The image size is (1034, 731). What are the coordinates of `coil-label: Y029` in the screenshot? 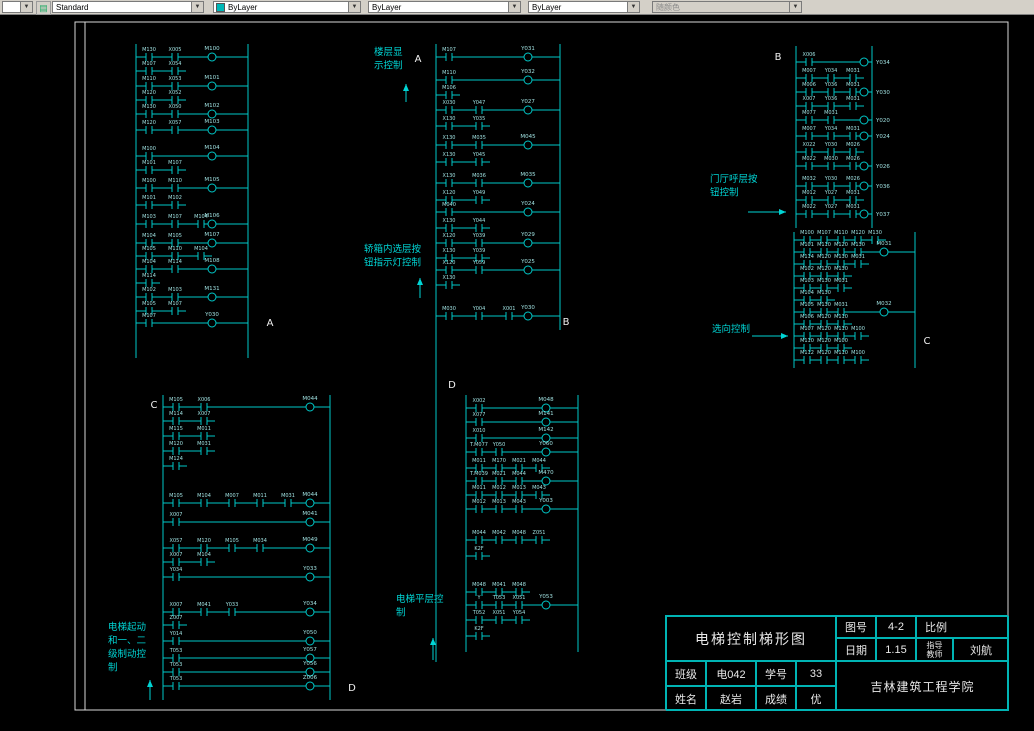 It's located at (527, 235).